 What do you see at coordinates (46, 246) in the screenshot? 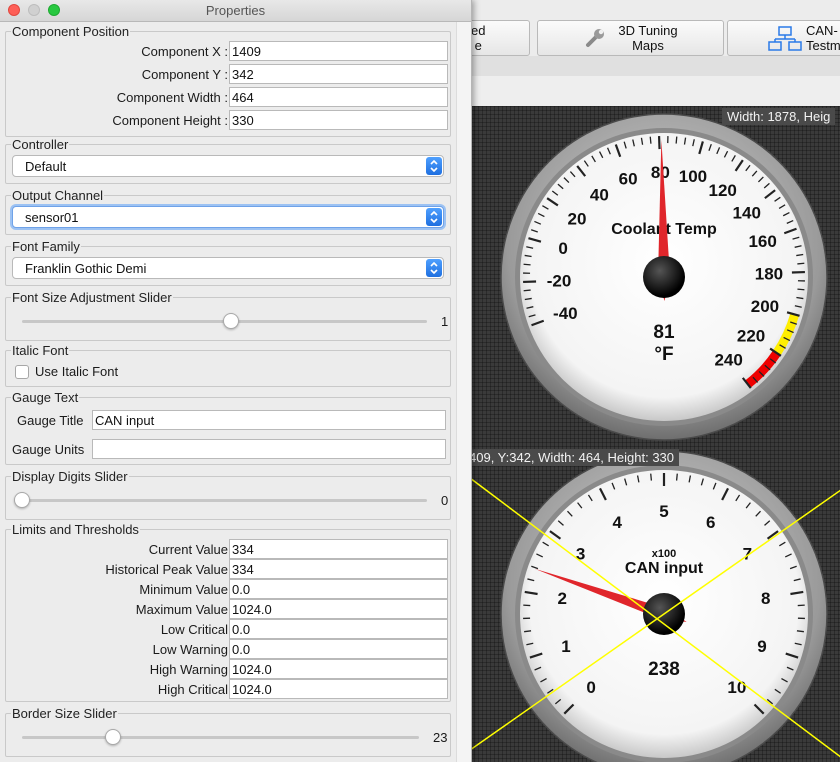
I see `group-title: Font Family` at bounding box center [46, 246].